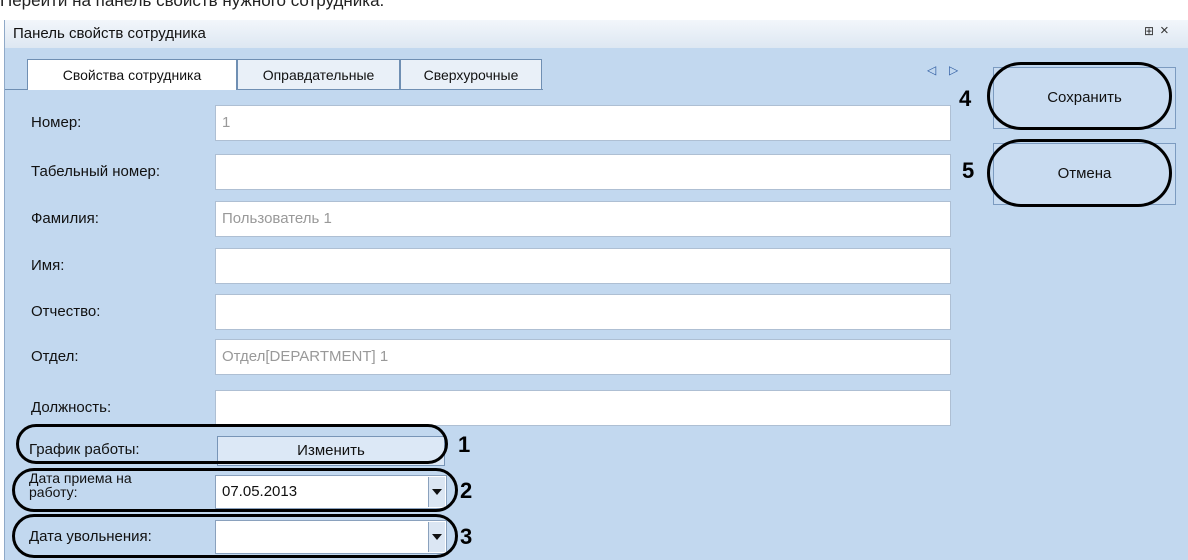  I want to click on panel-titlebar: Панель свойств сотрудника ⊞ ×, so click(596, 34).